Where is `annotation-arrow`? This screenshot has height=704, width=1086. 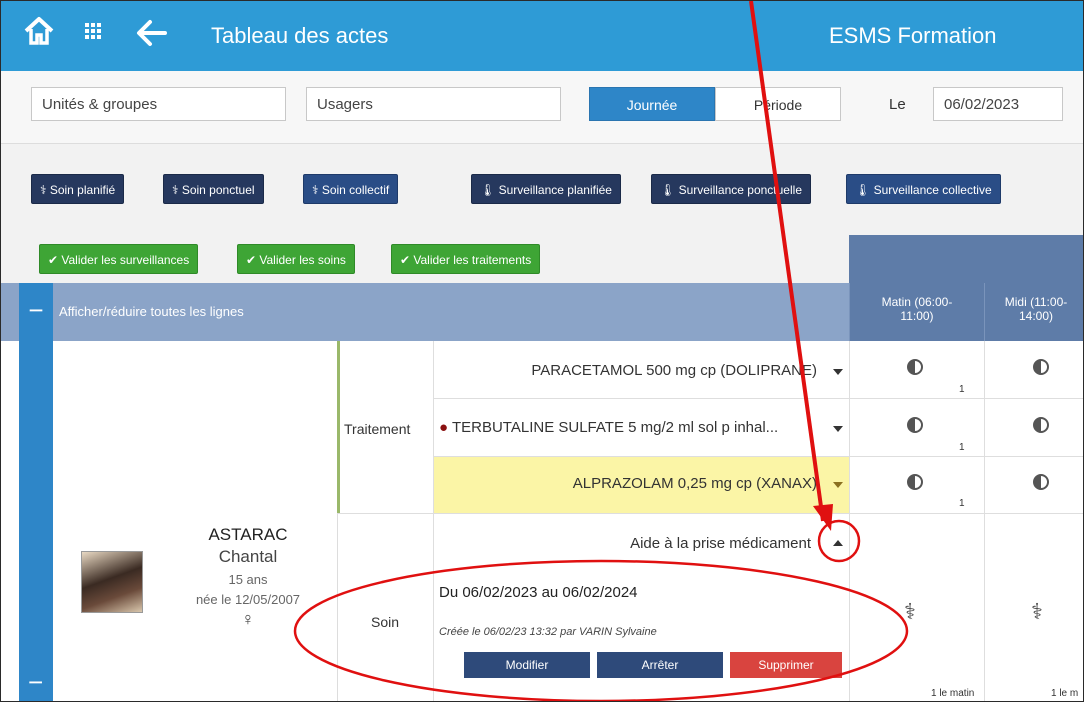
annotation-arrow is located at coordinates (787, 261).